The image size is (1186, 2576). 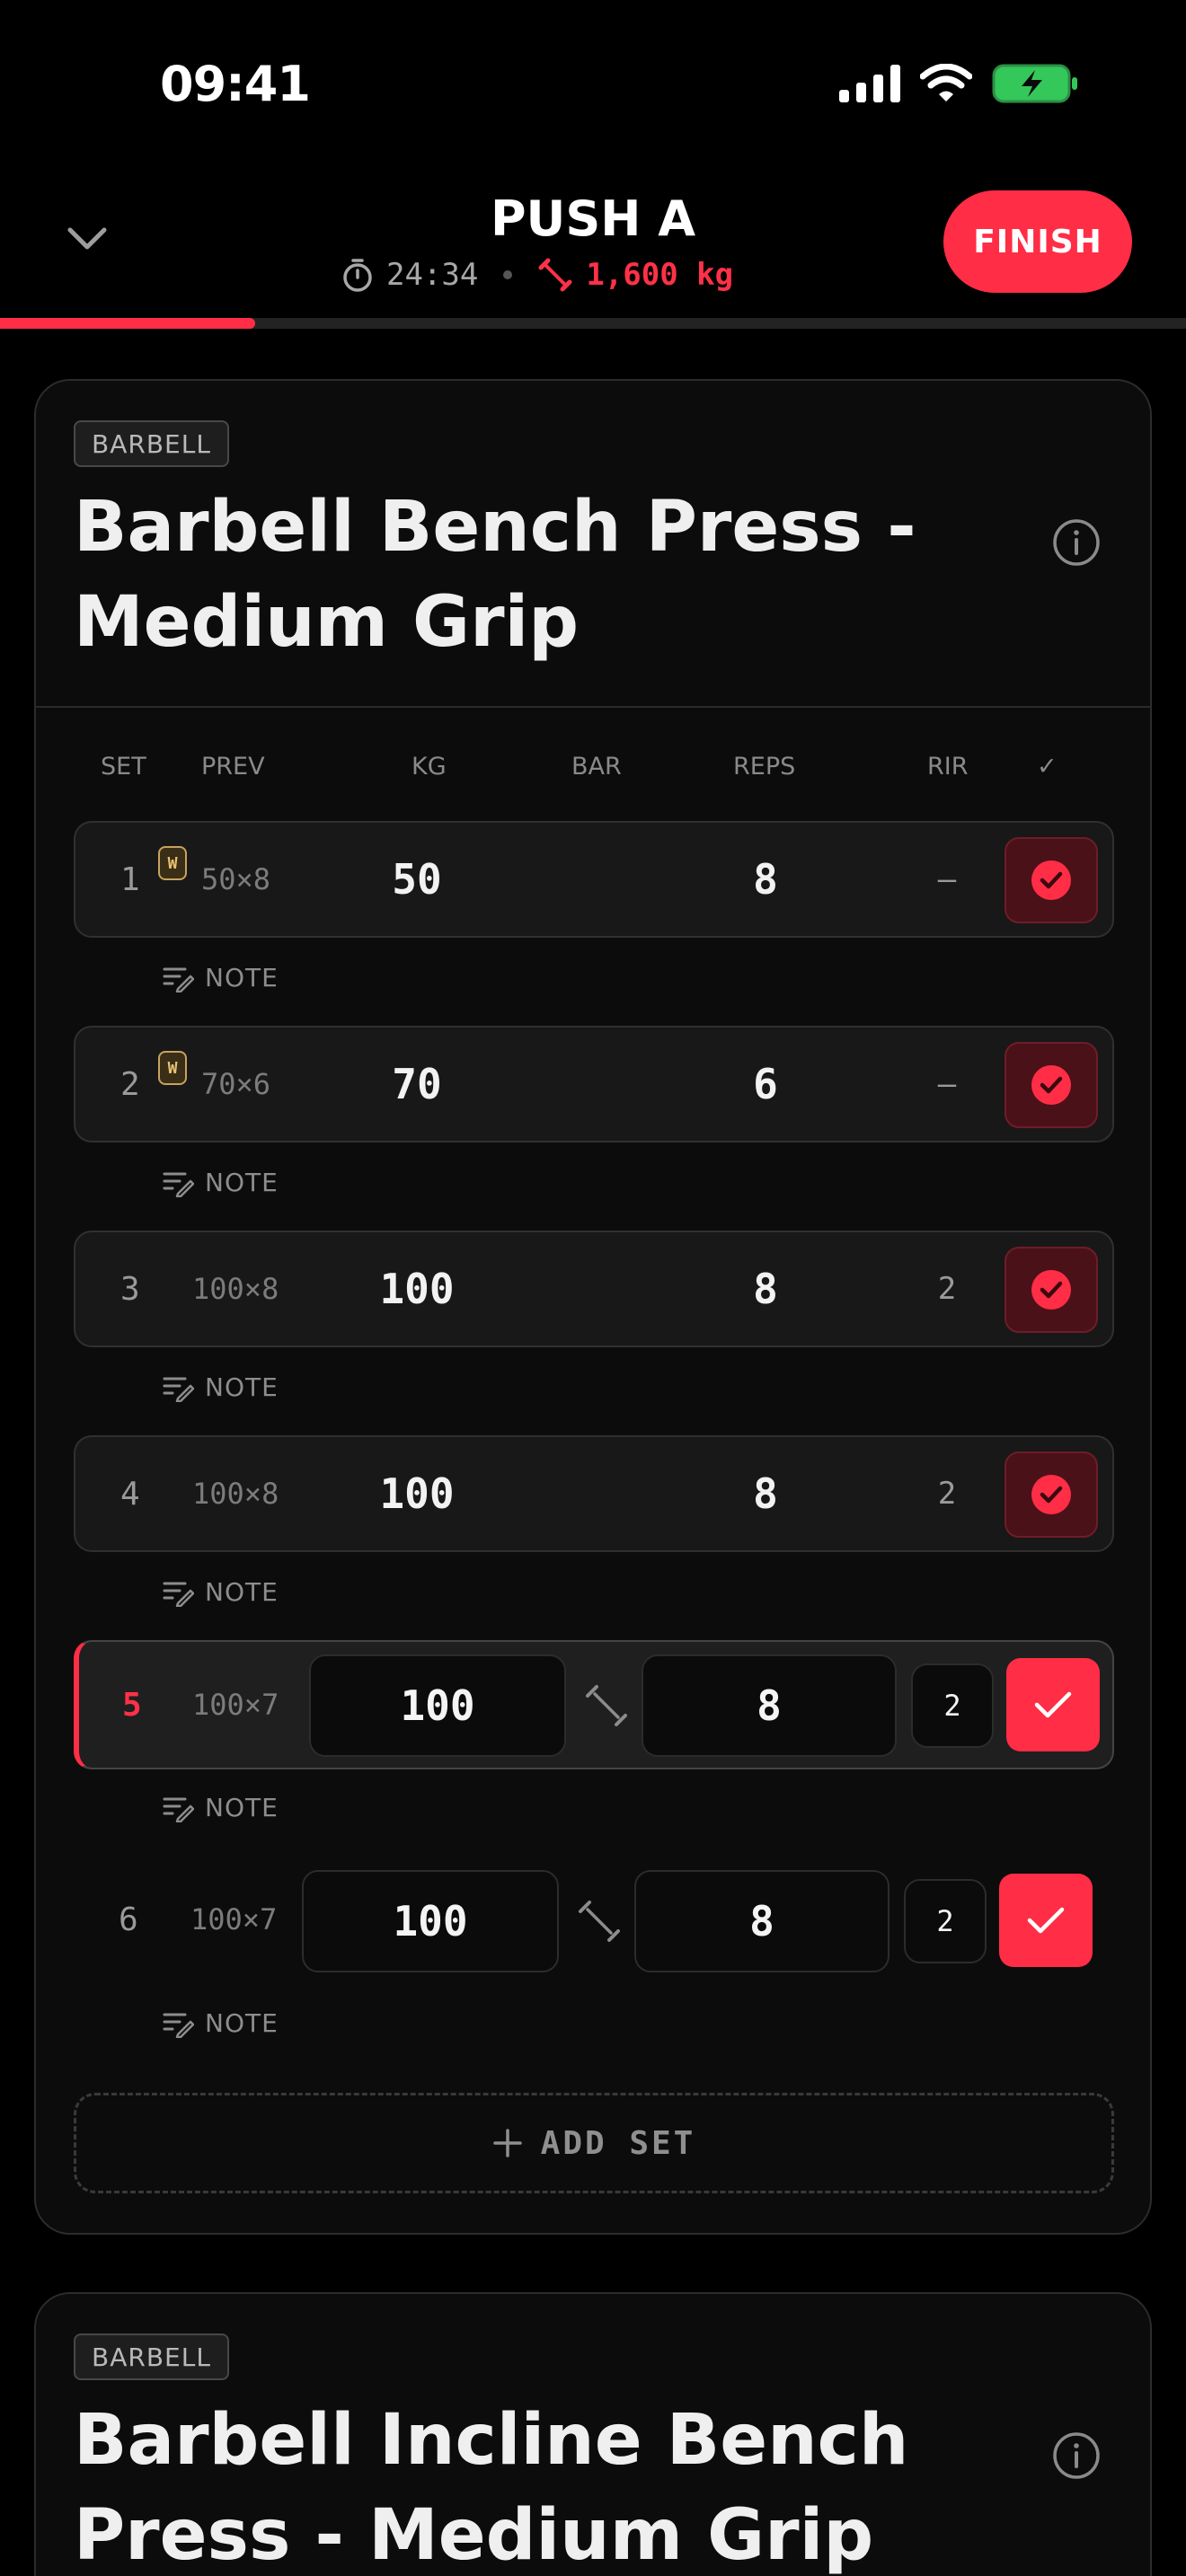 What do you see at coordinates (357, 275) in the screenshot?
I see `stopwatch-icon` at bounding box center [357, 275].